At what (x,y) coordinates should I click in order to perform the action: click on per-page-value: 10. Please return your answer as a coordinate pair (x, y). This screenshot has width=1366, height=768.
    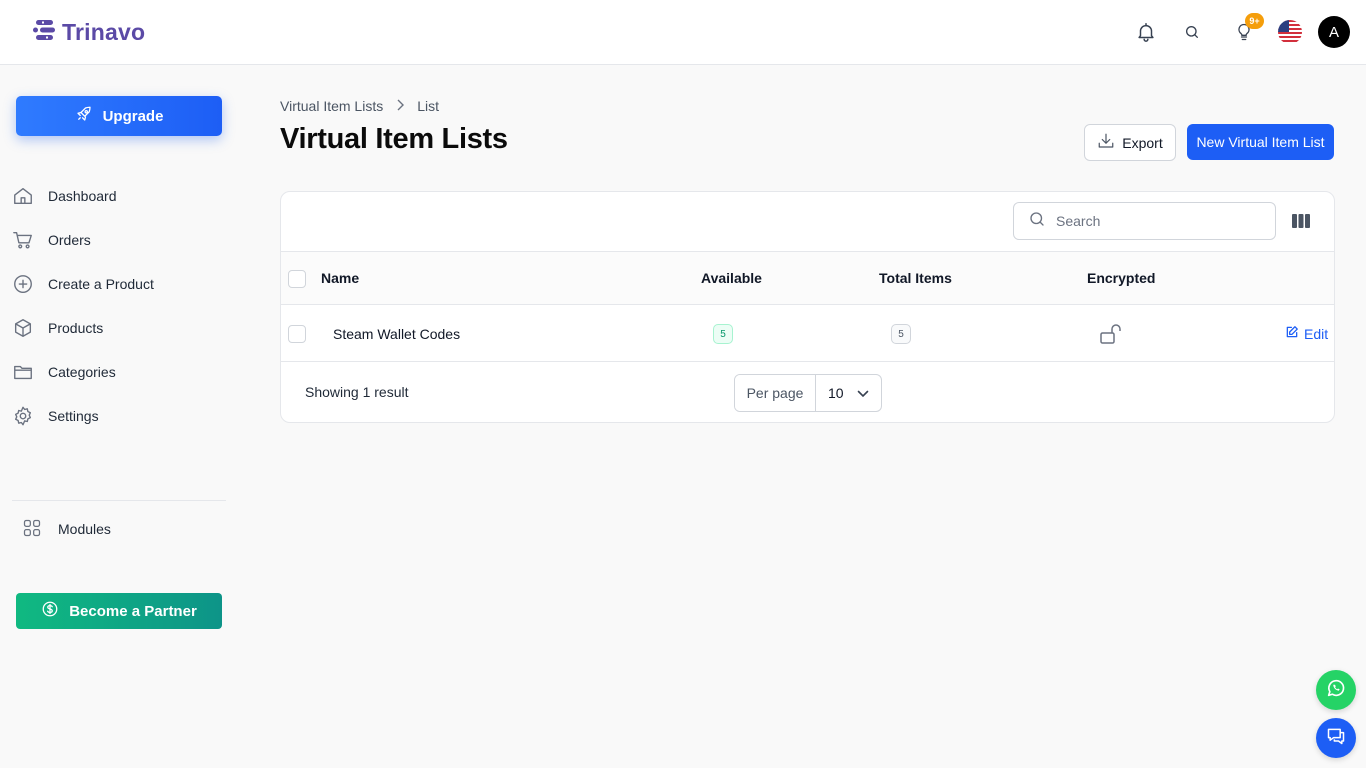
    Looking at the image, I should click on (836, 393).